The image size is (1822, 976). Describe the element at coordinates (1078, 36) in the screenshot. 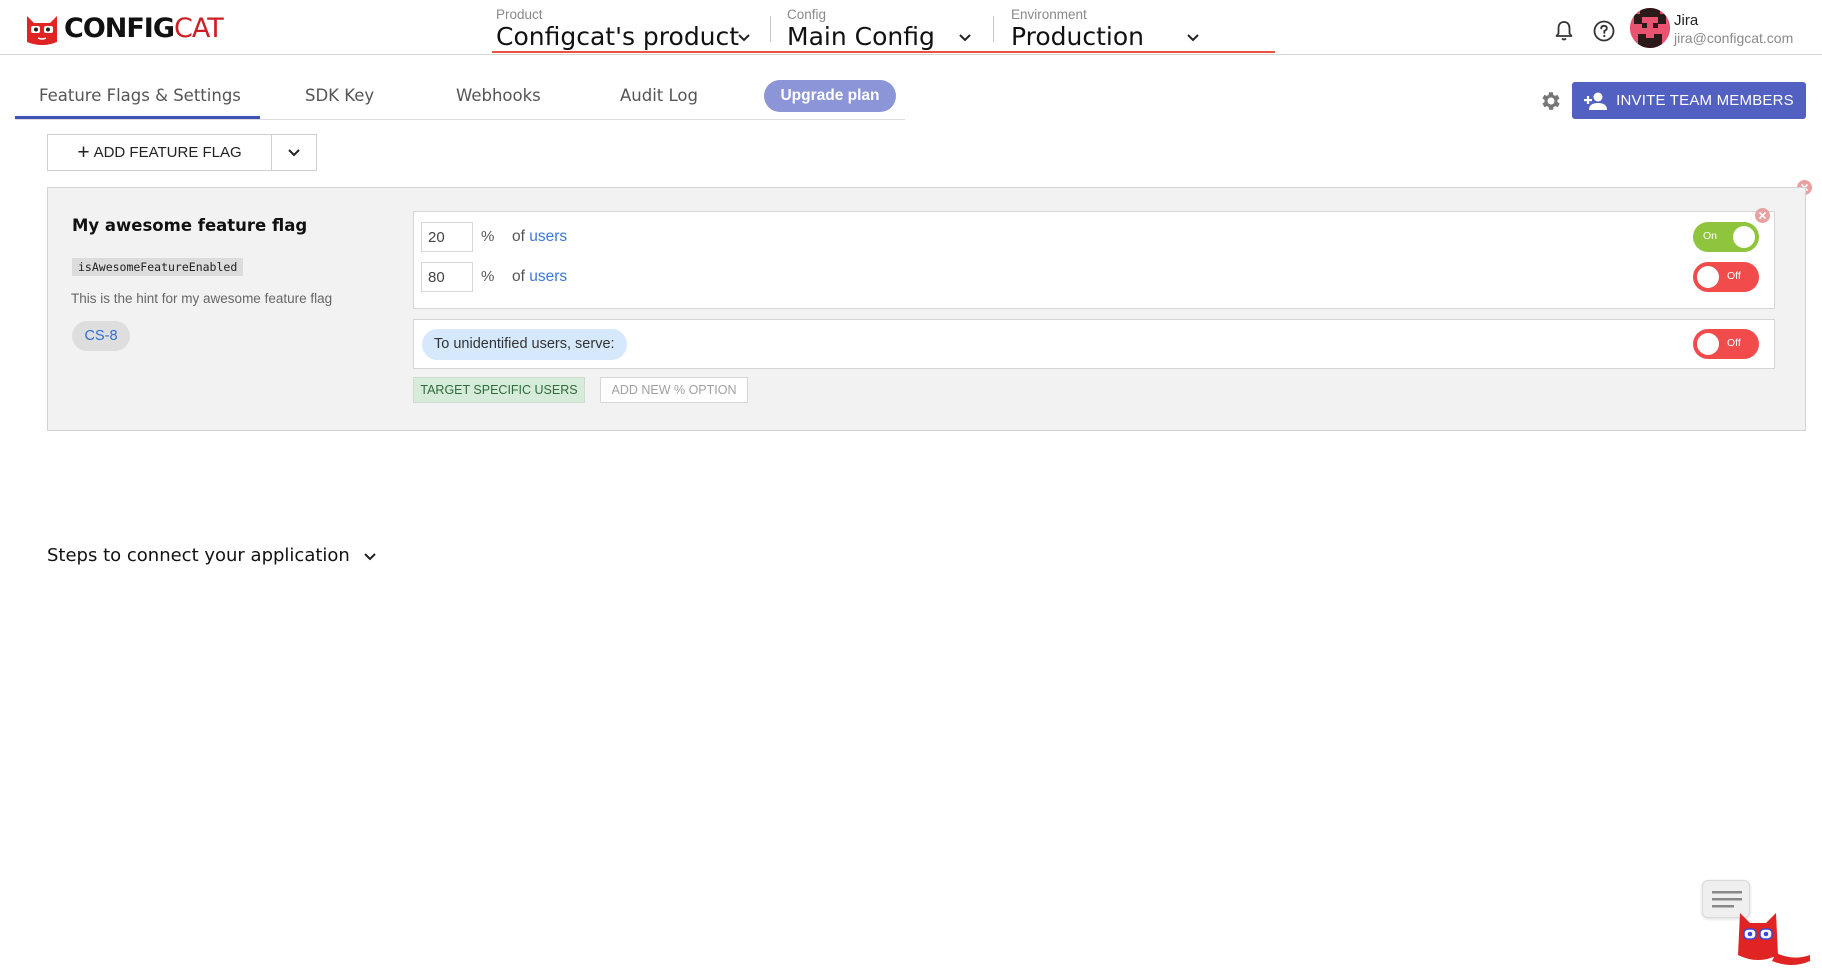

I see `environment-selector-value: Production` at that location.